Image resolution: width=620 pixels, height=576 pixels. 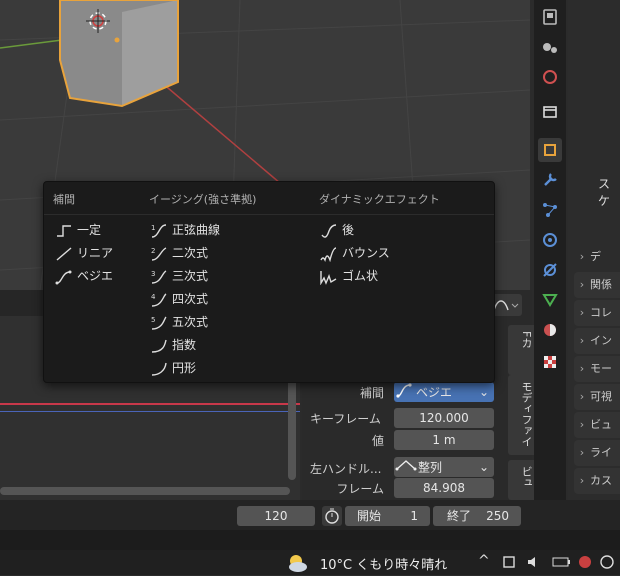 What do you see at coordinates (562, 562) in the screenshot?
I see `battery-icon` at bounding box center [562, 562].